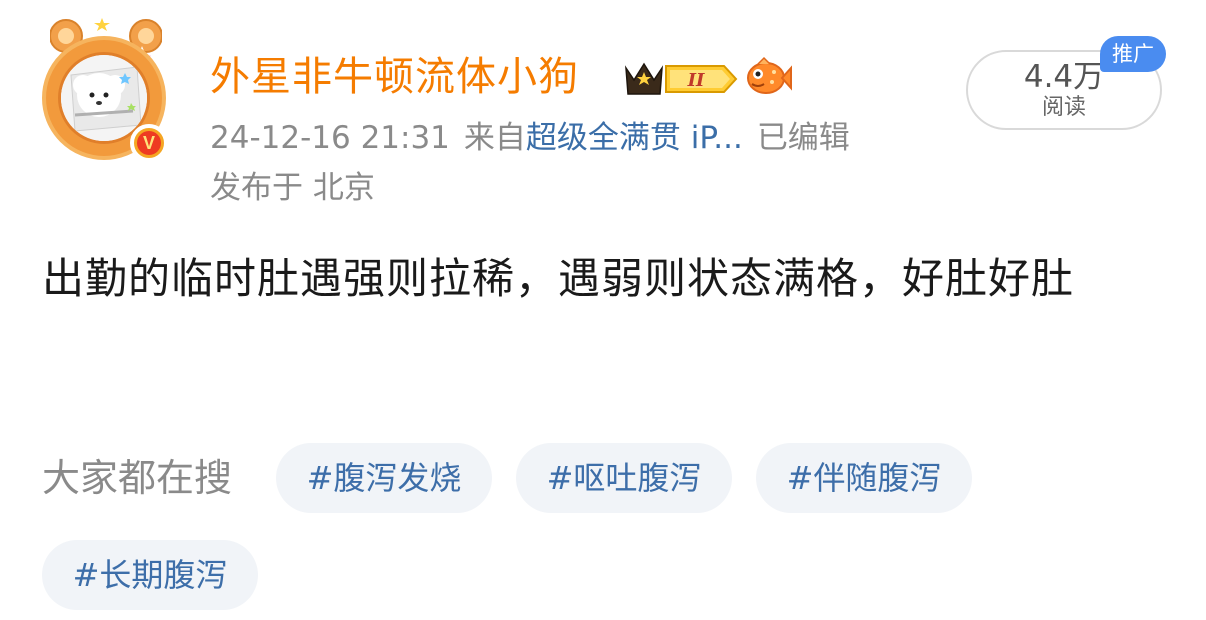 The height and width of the screenshot is (620, 1206). What do you see at coordinates (394, 77) in the screenshot?
I see `username: 外星非牛顿流体小狗` at bounding box center [394, 77].